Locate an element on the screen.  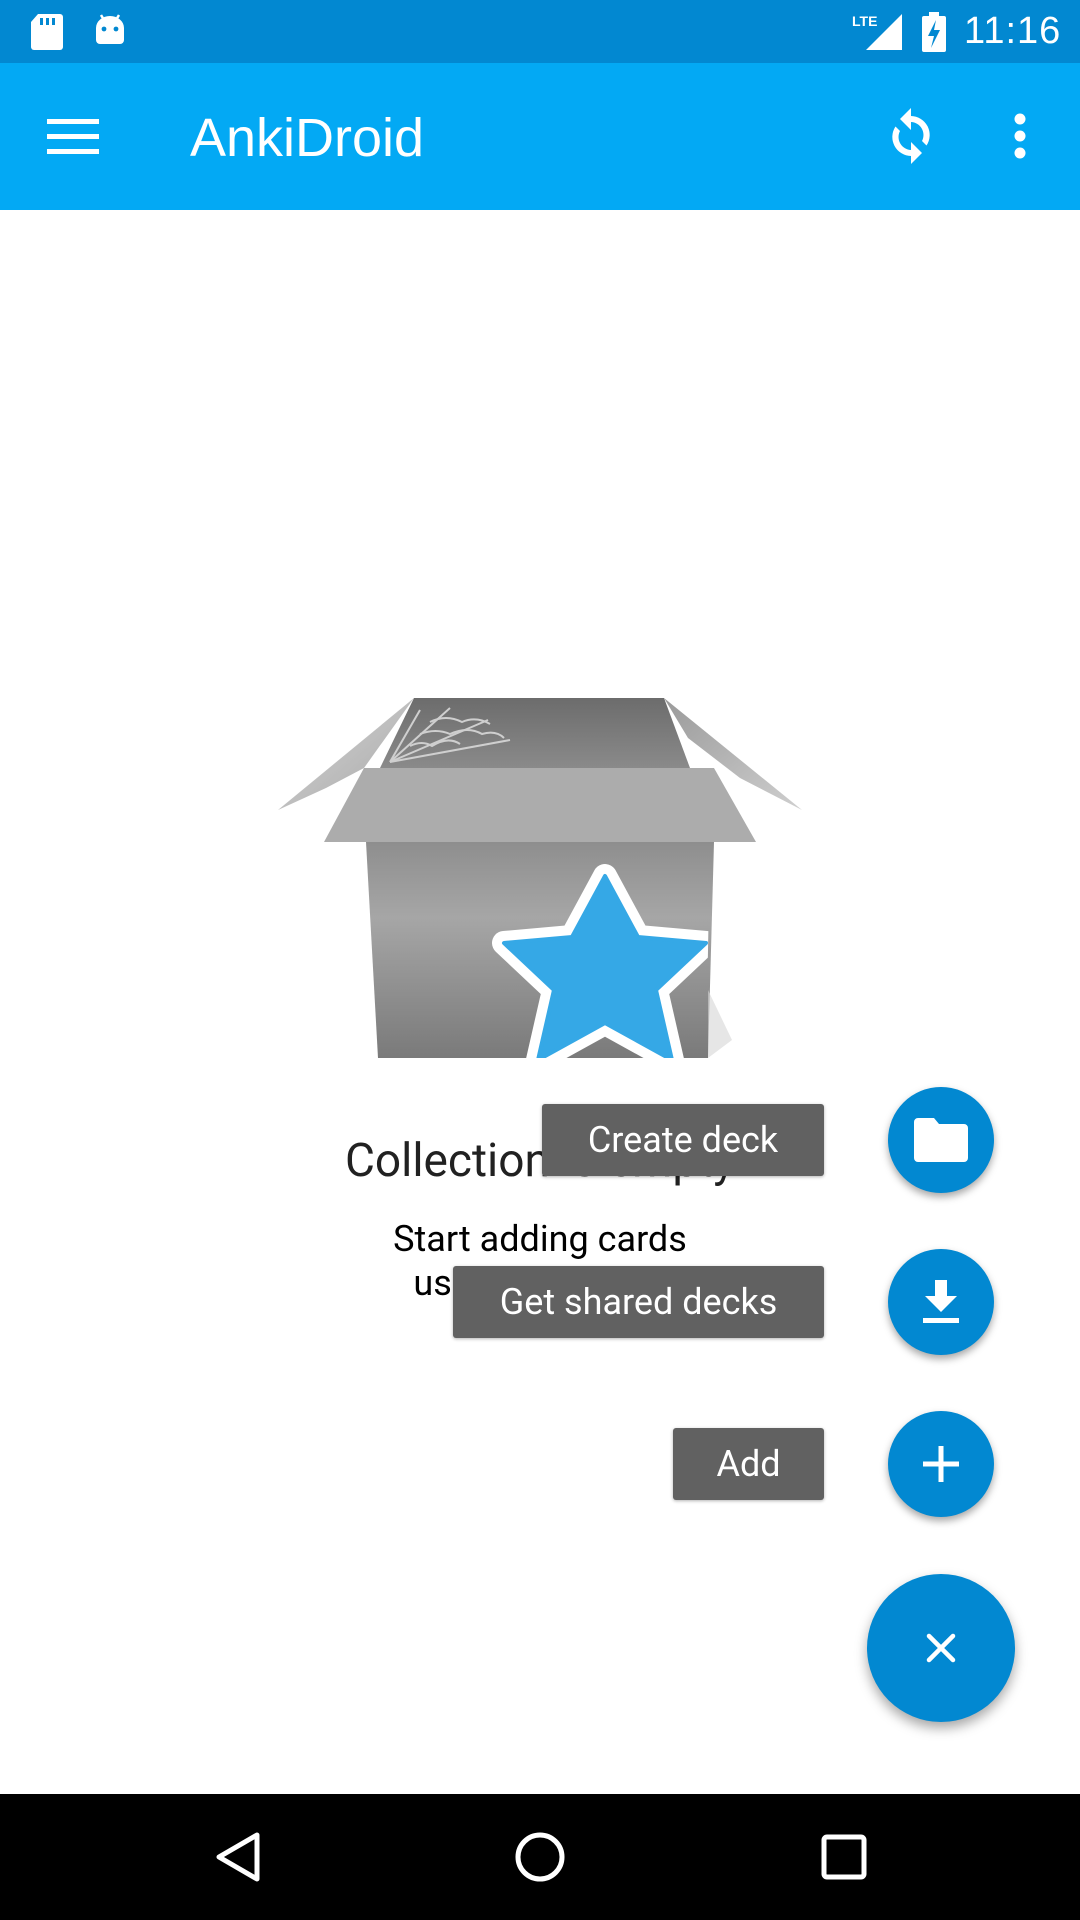
recents-button is located at coordinates (844, 1857).